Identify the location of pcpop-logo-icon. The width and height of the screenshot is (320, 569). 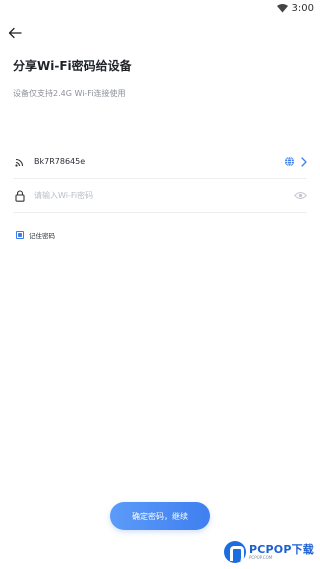
(234, 552).